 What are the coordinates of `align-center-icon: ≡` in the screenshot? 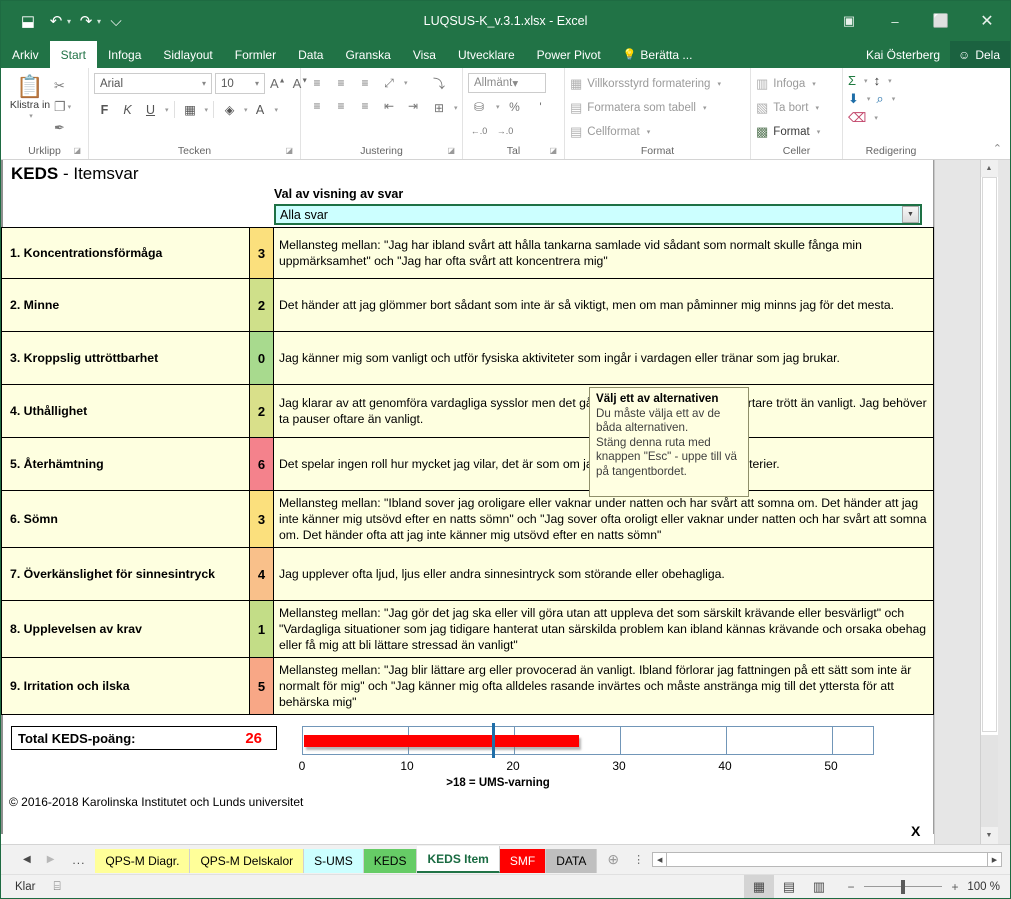 It's located at (341, 106).